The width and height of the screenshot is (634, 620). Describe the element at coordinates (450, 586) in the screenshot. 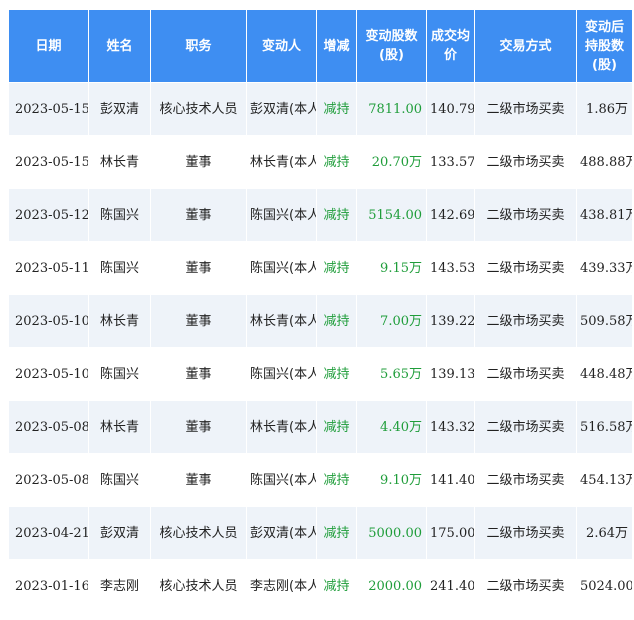

I see `cell-avg-price: 241.40` at that location.